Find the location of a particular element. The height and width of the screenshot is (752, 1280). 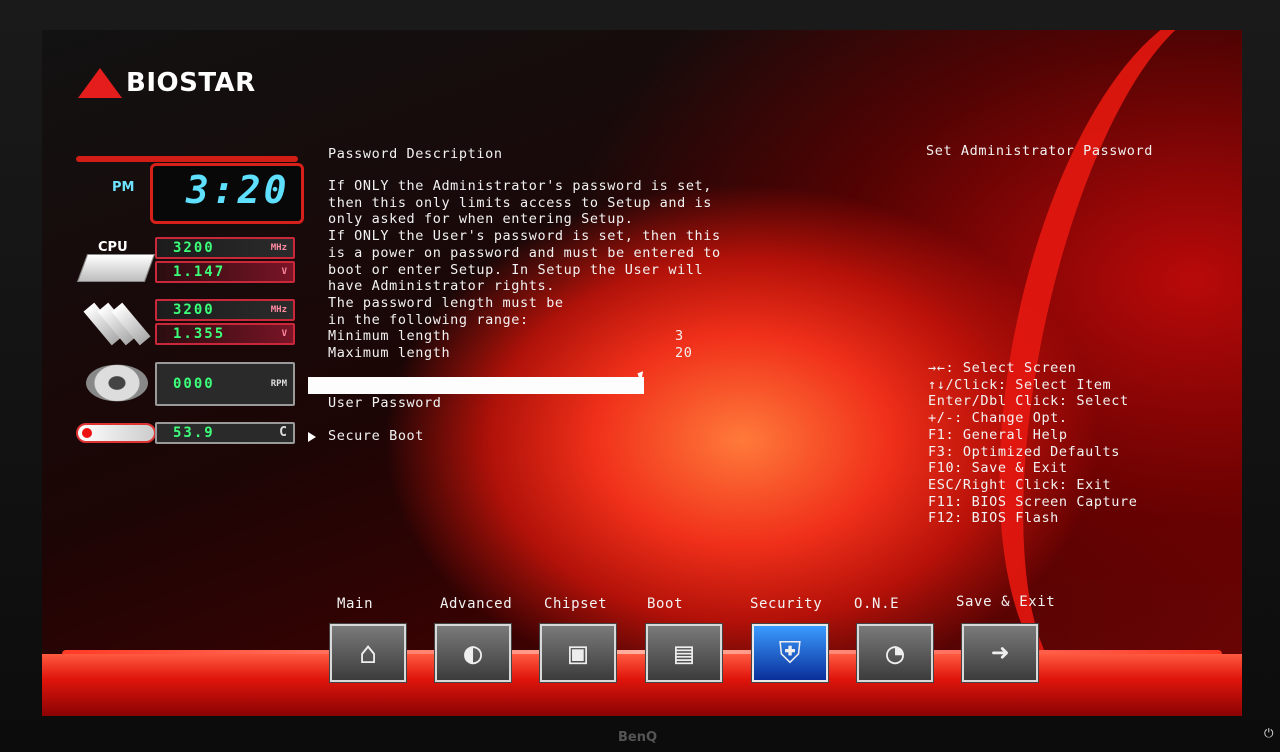

tab-save-exit-label: Save & Exit is located at coordinates (1005, 602).